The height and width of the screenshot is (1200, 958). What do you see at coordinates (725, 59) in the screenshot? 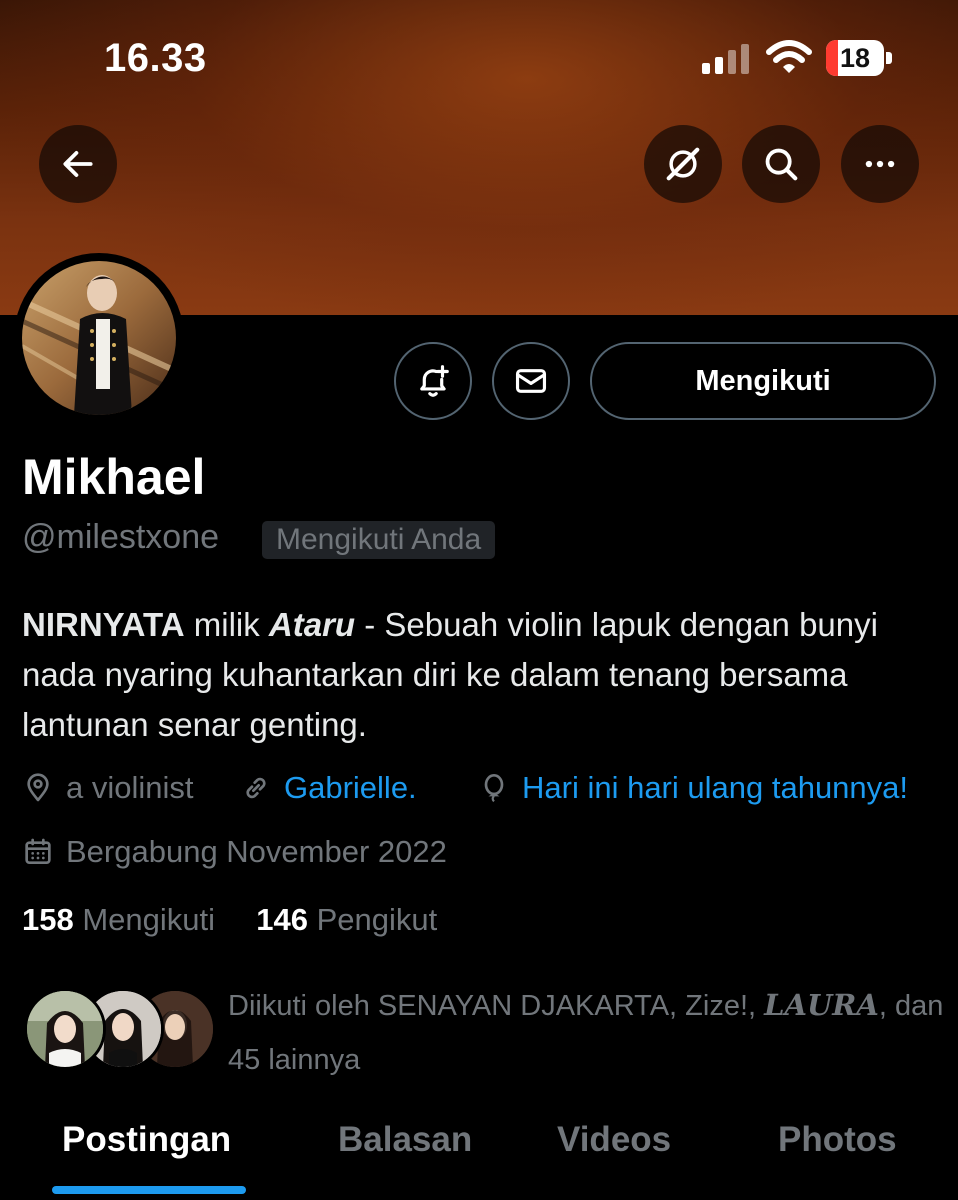
I see `cellular-signal-icon` at bounding box center [725, 59].